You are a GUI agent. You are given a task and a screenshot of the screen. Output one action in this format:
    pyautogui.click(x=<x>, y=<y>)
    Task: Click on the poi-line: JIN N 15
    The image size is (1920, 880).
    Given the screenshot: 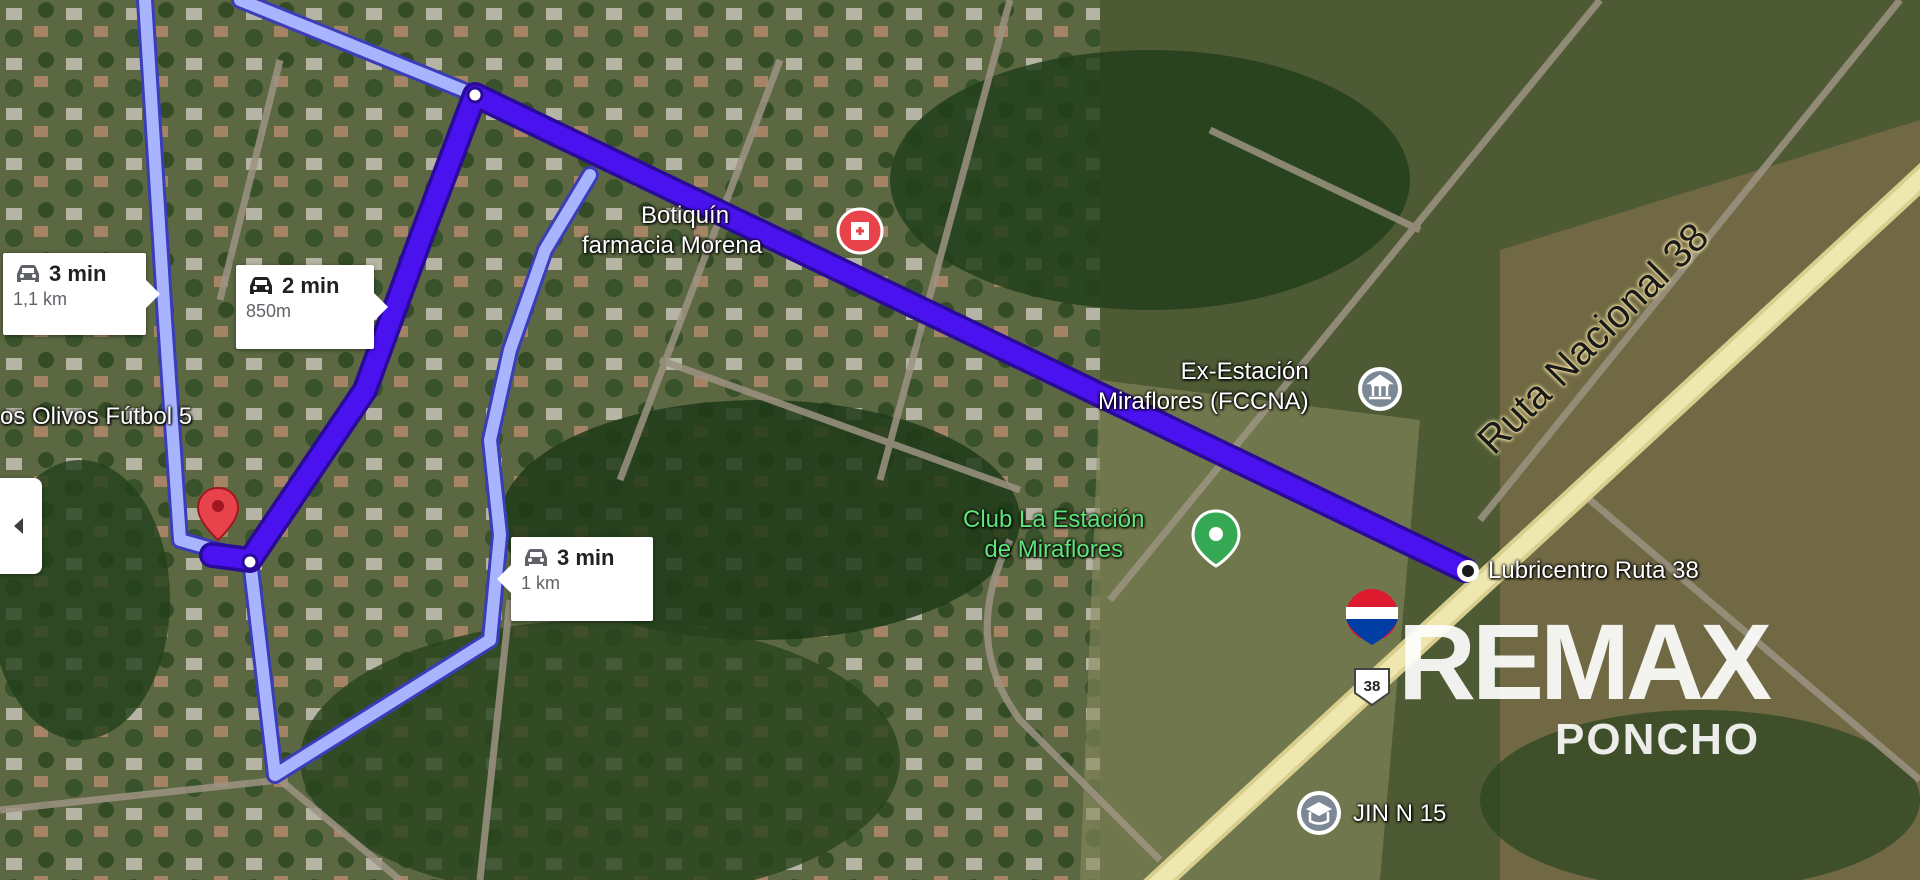 What is the action you would take?
    pyautogui.click(x=1400, y=813)
    